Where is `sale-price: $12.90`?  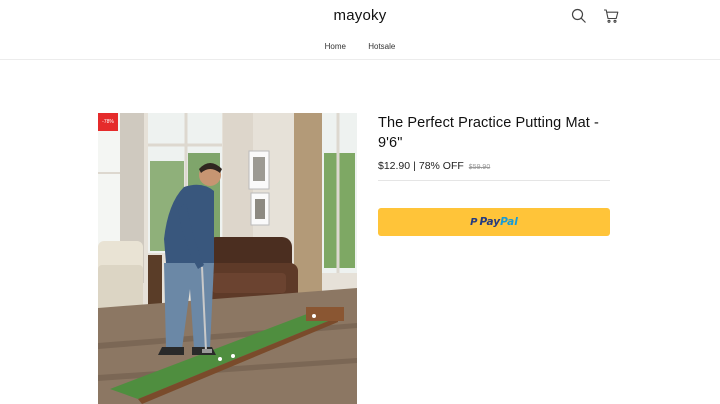
sale-price: $12.90 is located at coordinates (394, 166).